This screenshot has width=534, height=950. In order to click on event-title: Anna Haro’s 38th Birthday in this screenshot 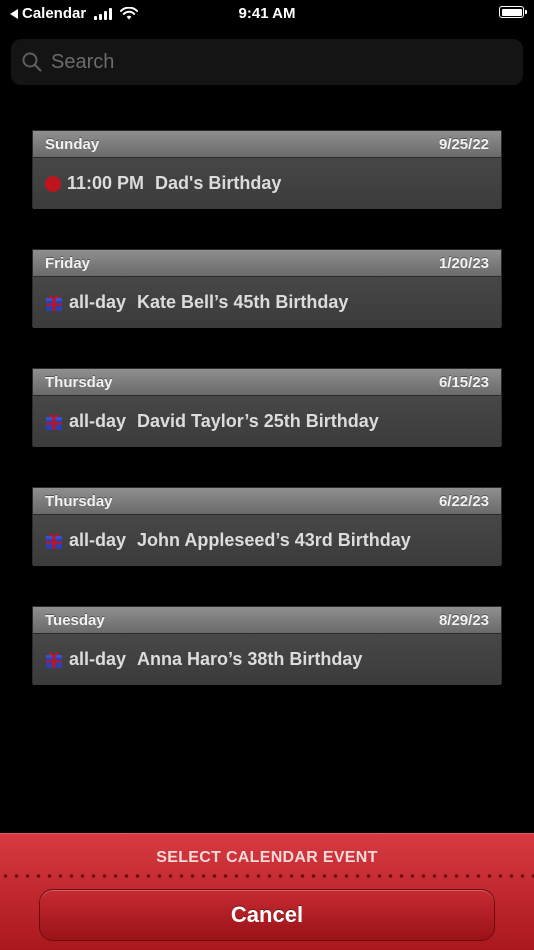, I will do `click(250, 659)`.